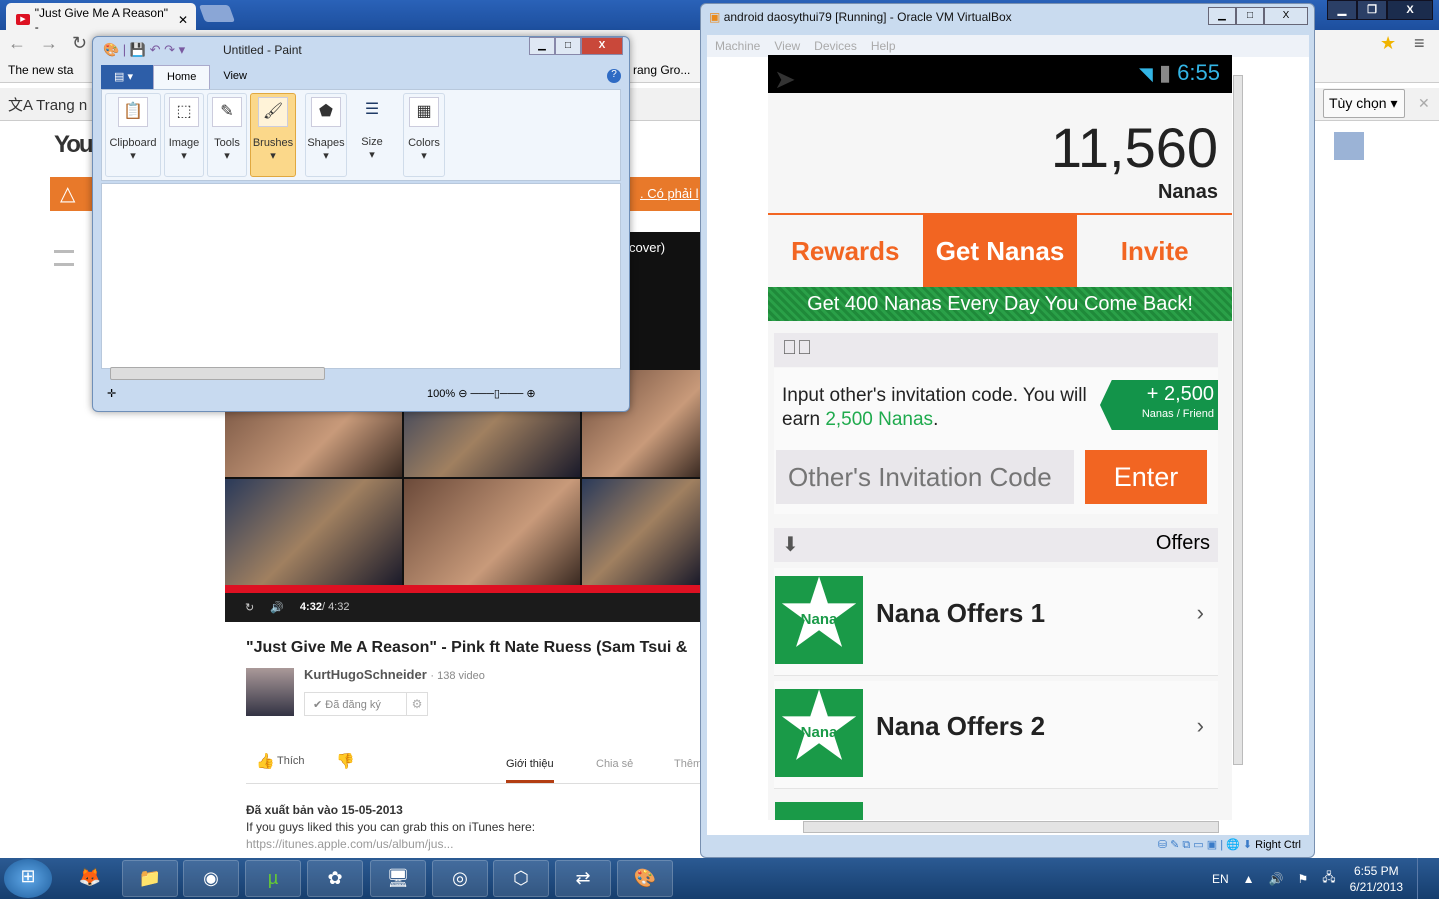 This screenshot has width=1439, height=899. What do you see at coordinates (424, 135) in the screenshot?
I see `colors-group: ▦ Colors ▾` at bounding box center [424, 135].